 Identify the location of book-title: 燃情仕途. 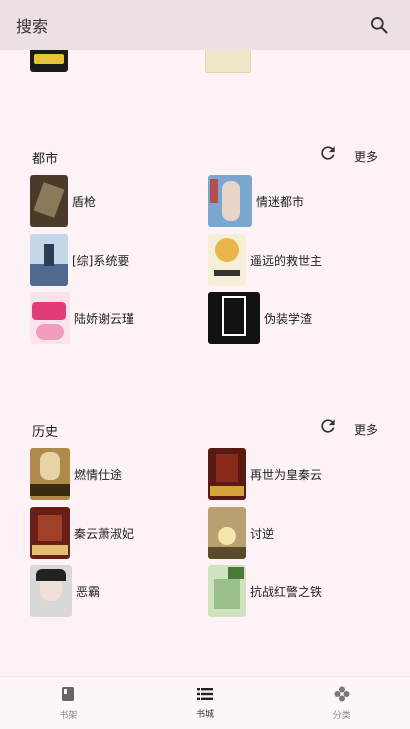
(98, 474).